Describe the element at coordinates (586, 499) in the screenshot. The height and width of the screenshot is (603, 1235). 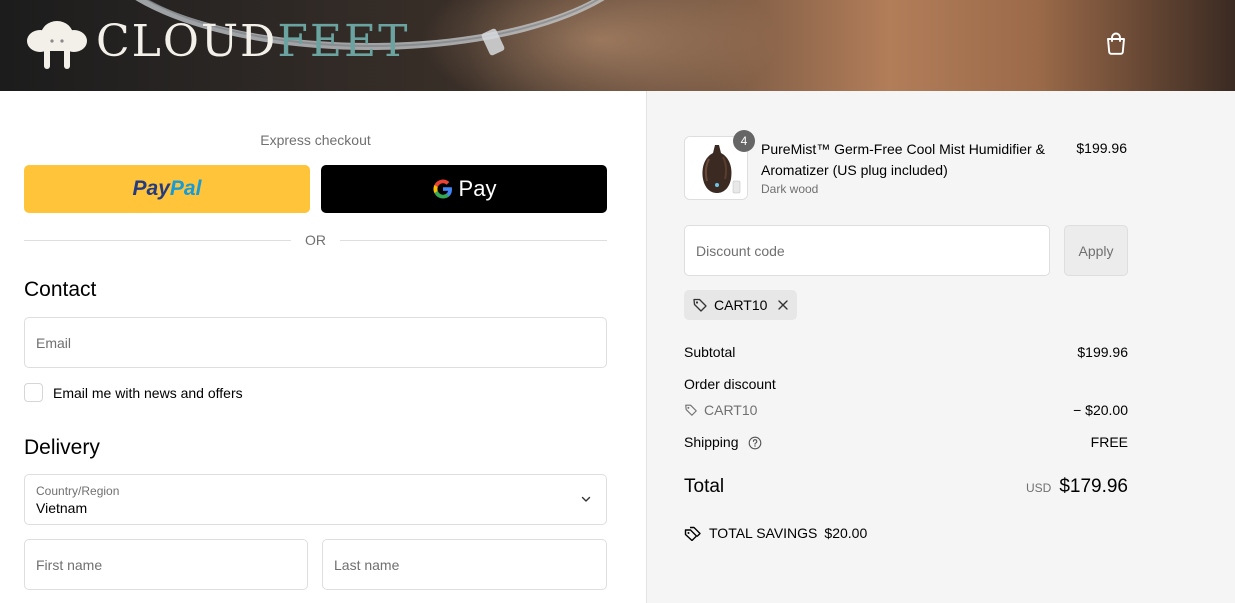
I see `chevron-down-icon` at that location.